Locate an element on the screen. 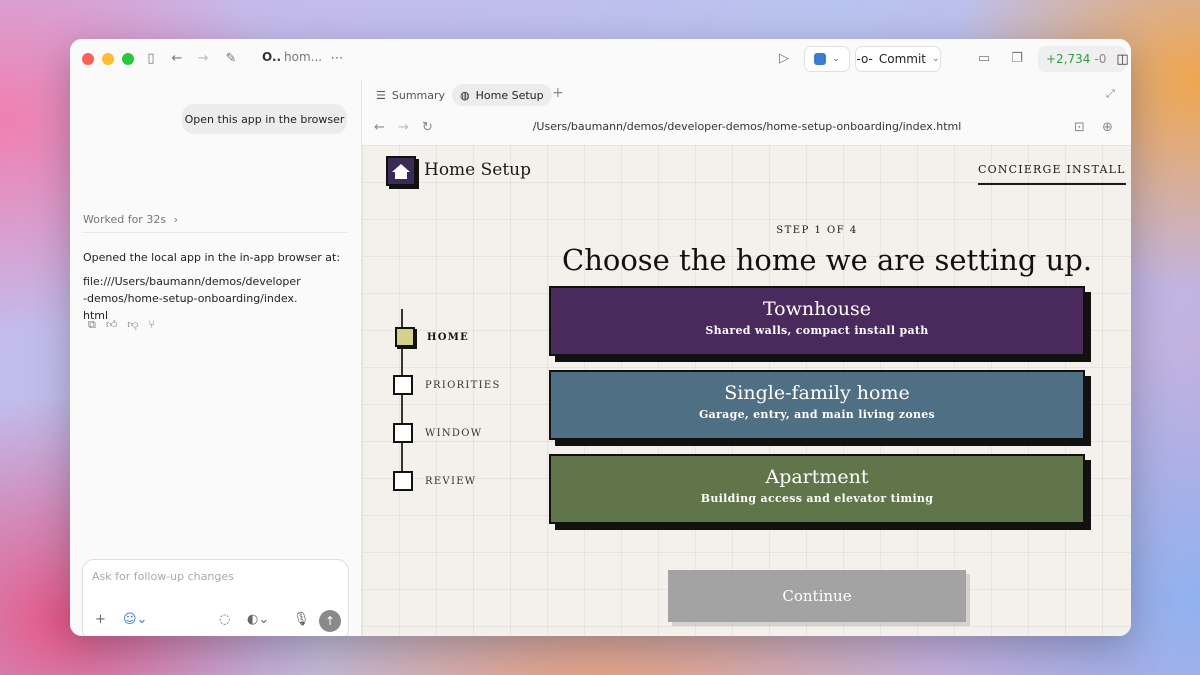 Image resolution: width=1200 pixels, height=675 pixels. option-subtitle: Building access and elevator timing is located at coordinates (817, 498).